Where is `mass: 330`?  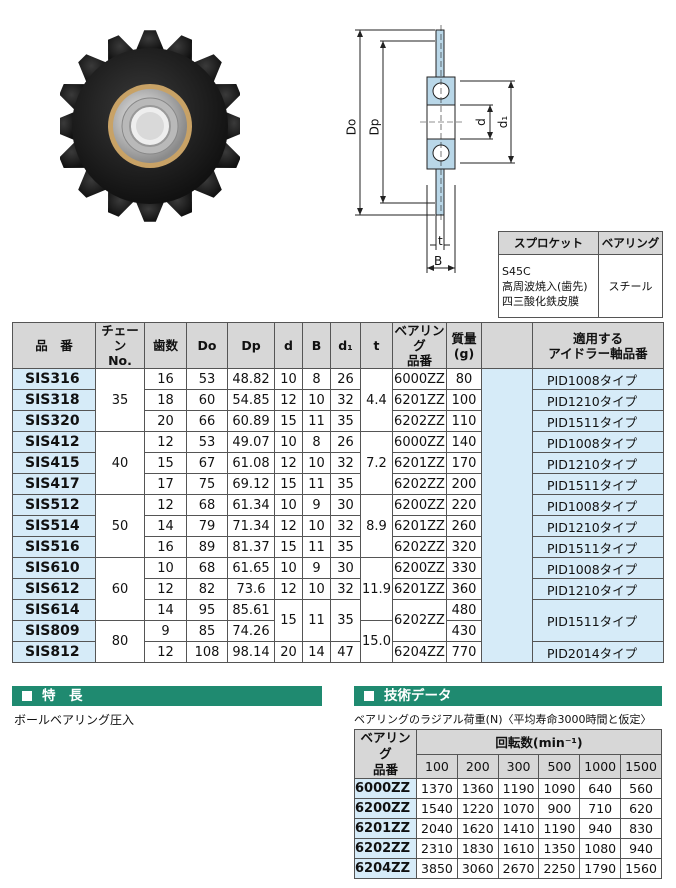
mass: 330 is located at coordinates (464, 568).